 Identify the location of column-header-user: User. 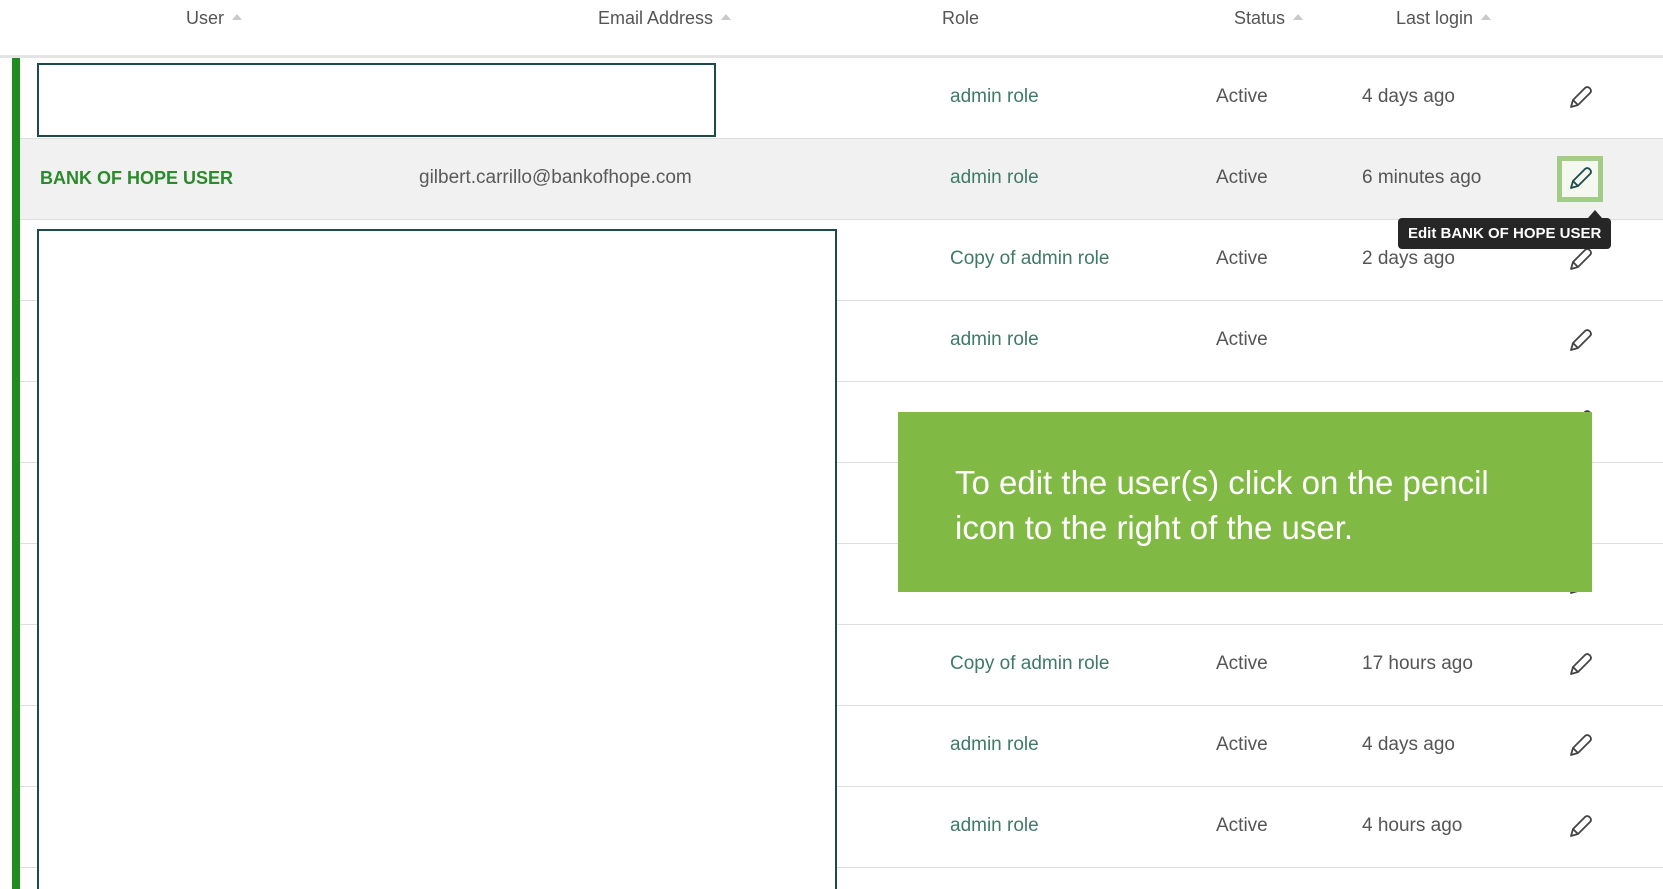
(214, 18).